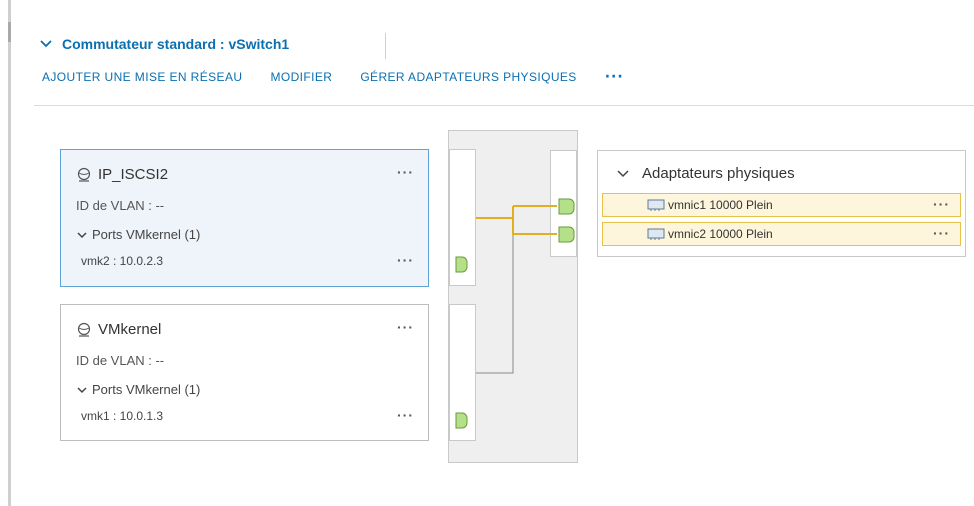 The height and width of the screenshot is (506, 974). I want to click on physical-adapter-vmnic2: vmnic2 10000 Plein ···, so click(781, 234).